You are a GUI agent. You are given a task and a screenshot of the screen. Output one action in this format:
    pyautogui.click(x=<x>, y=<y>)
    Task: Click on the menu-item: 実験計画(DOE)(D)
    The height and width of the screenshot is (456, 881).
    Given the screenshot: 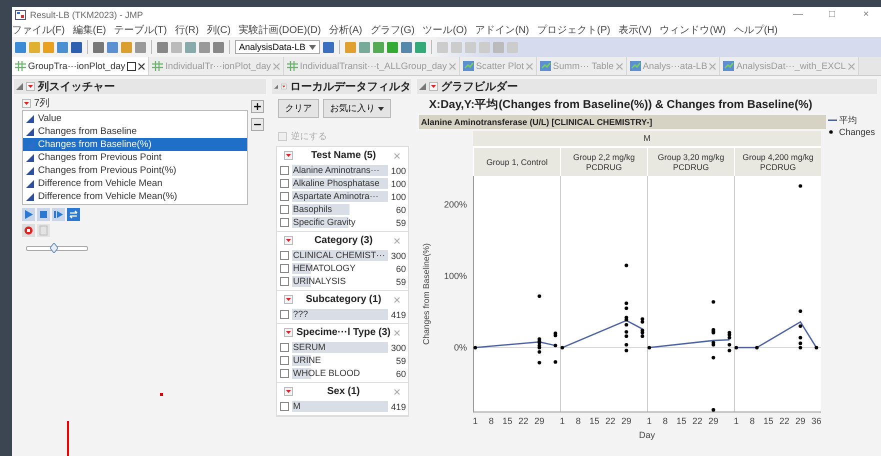 What is the action you would take?
    pyautogui.click(x=279, y=29)
    